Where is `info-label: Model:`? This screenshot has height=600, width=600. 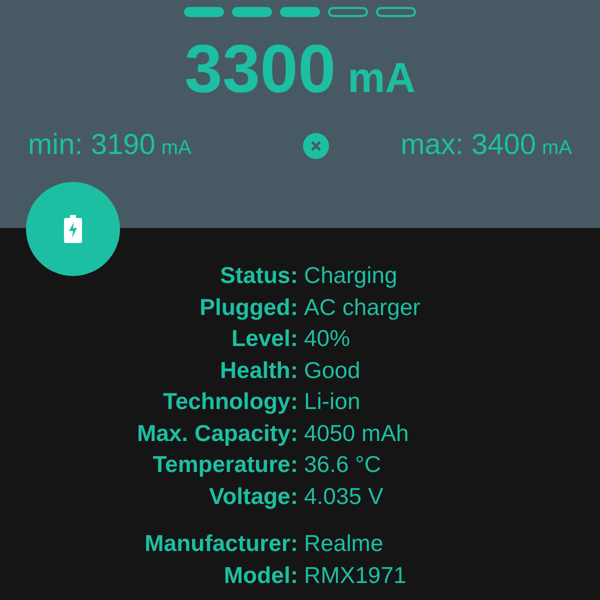 info-label: Model: is located at coordinates (261, 575).